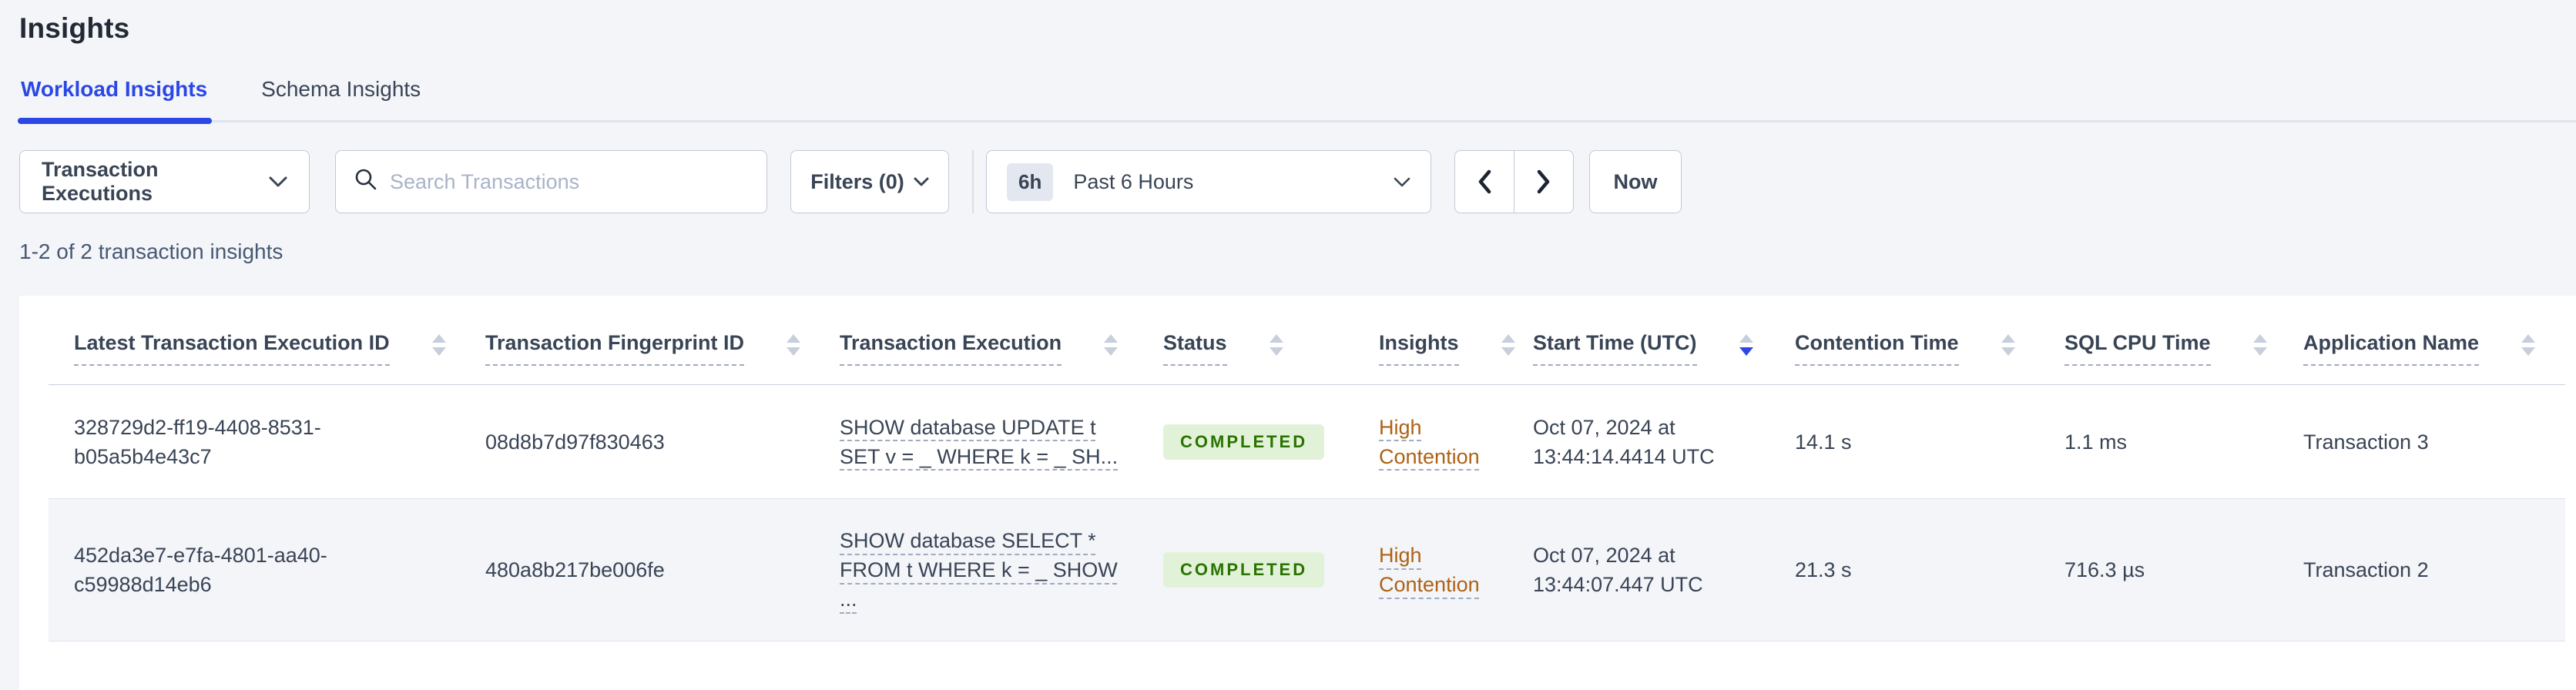 The height and width of the screenshot is (690, 2576). Describe the element at coordinates (365, 182) in the screenshot. I see `search-icon` at that location.